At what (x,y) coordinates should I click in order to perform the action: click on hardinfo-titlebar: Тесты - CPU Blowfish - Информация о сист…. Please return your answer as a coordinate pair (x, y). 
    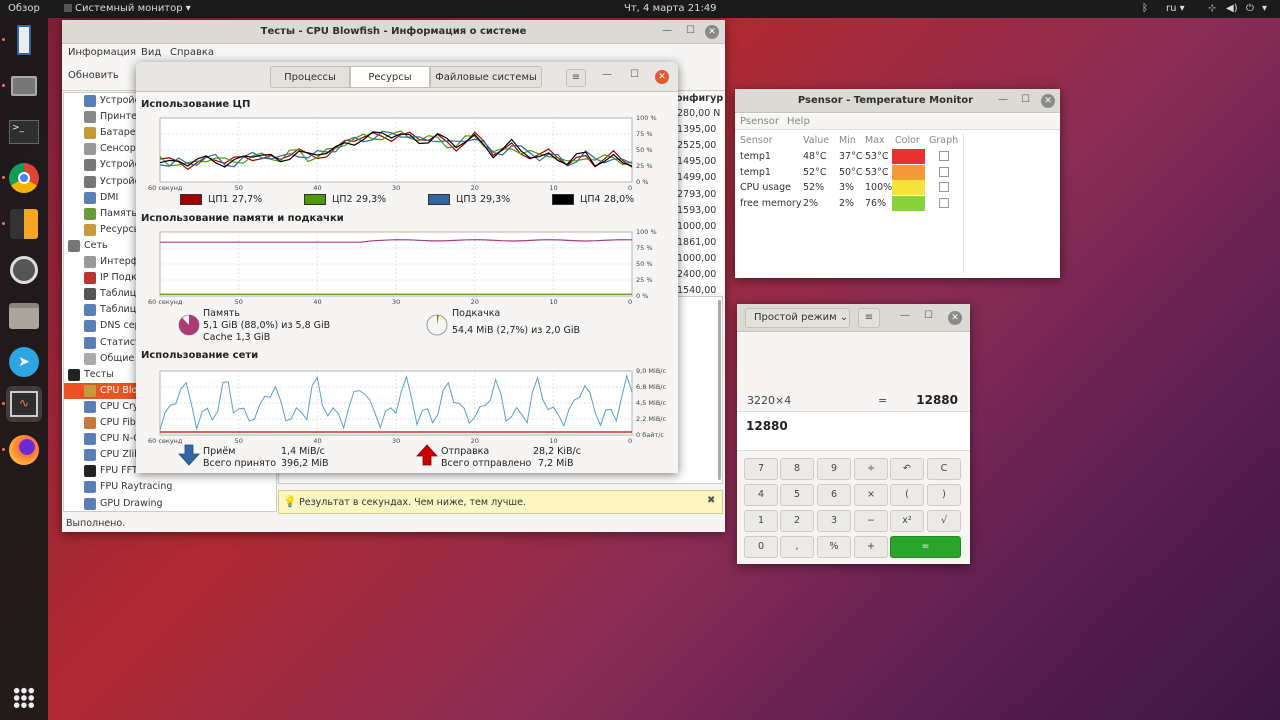
    Looking at the image, I should click on (393, 32).